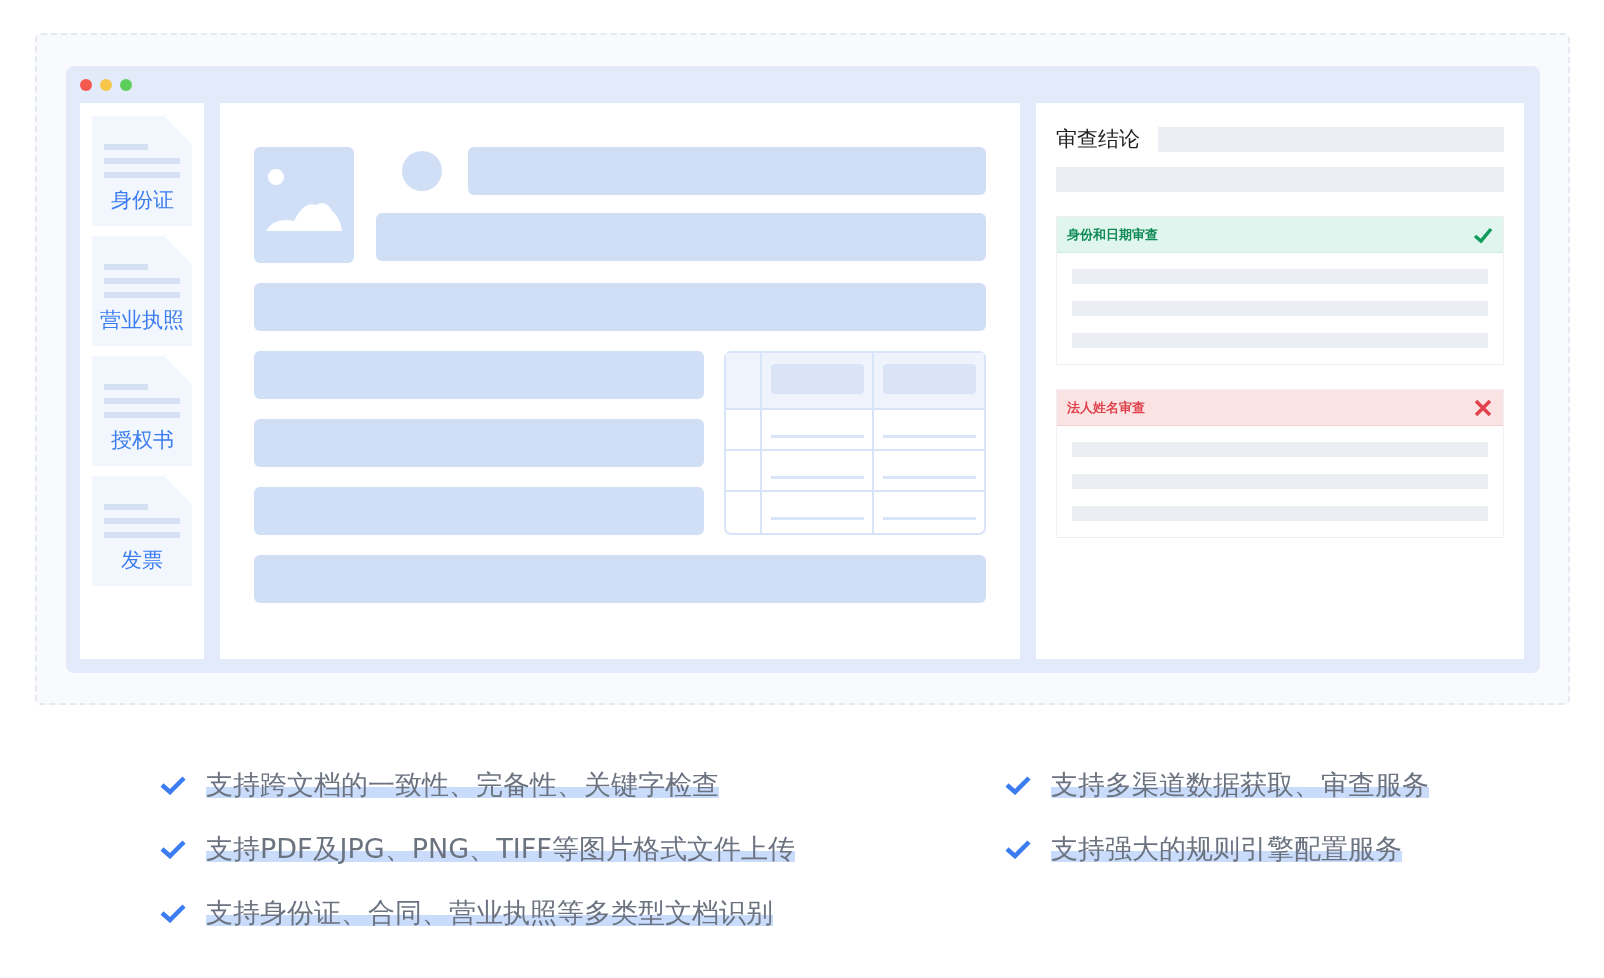 This screenshot has width=1604, height=978. I want to click on avatar-placeholder, so click(422, 171).